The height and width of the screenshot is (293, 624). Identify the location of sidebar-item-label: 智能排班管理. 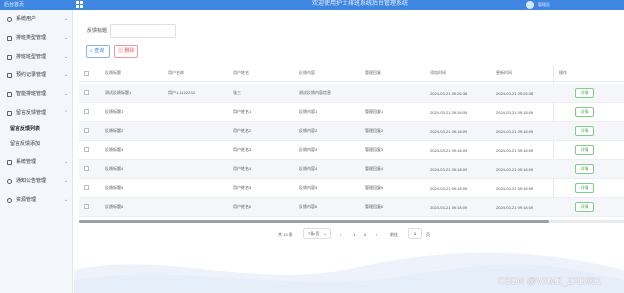
(31, 94).